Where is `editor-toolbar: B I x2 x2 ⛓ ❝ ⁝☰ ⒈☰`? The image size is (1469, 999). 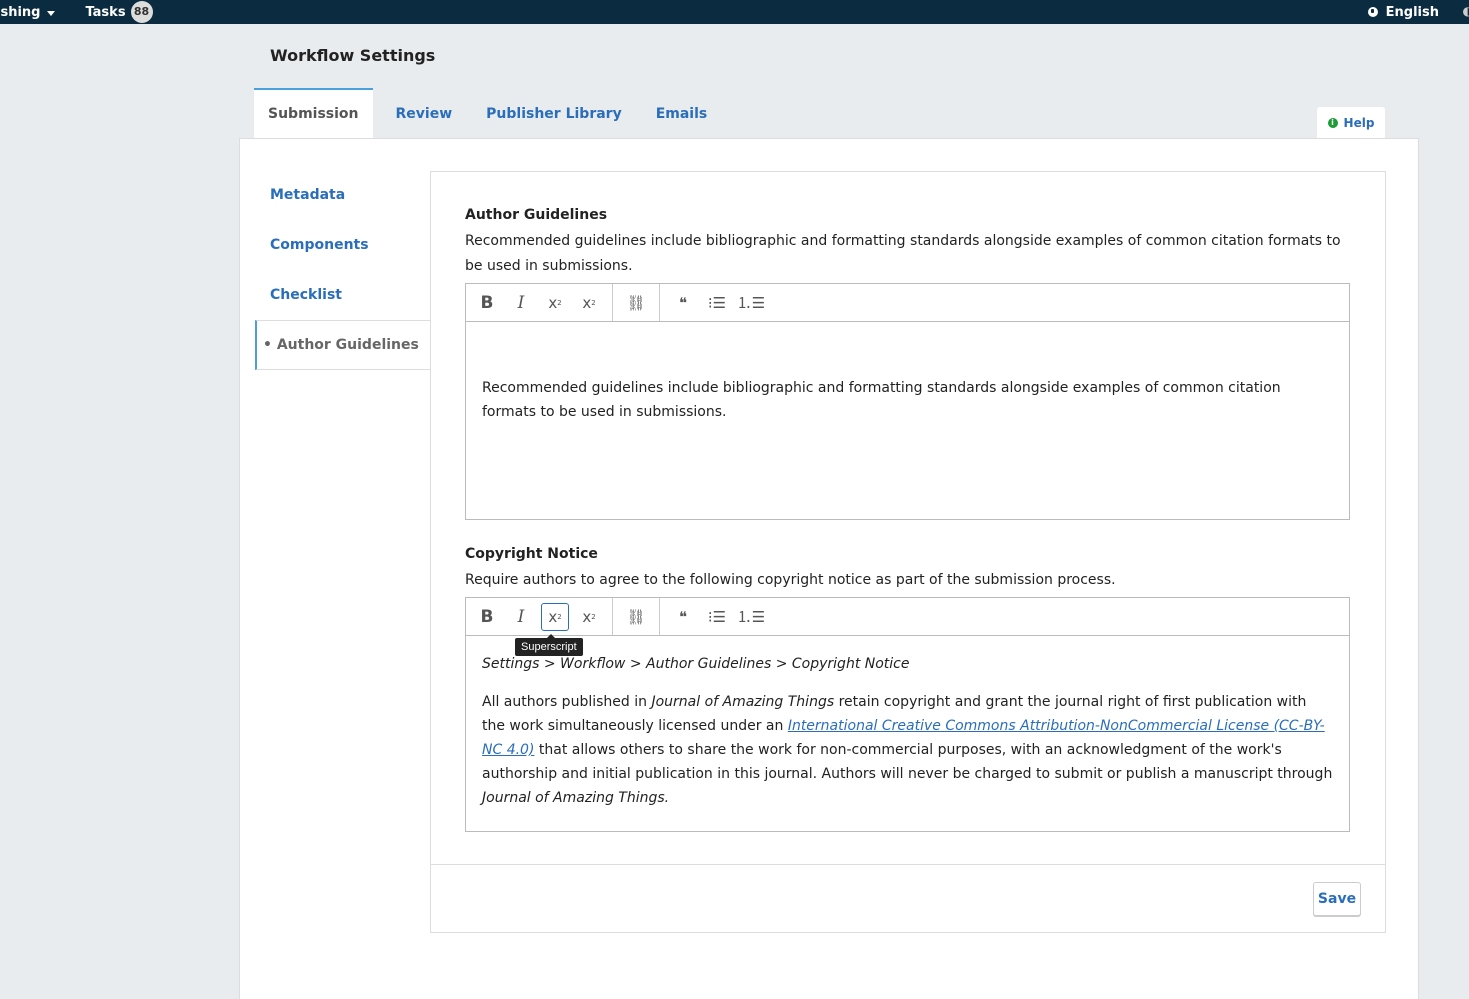
editor-toolbar: B I x2 x2 ⛓ ❝ ⁝☰ ⒈☰ is located at coordinates (907, 303).